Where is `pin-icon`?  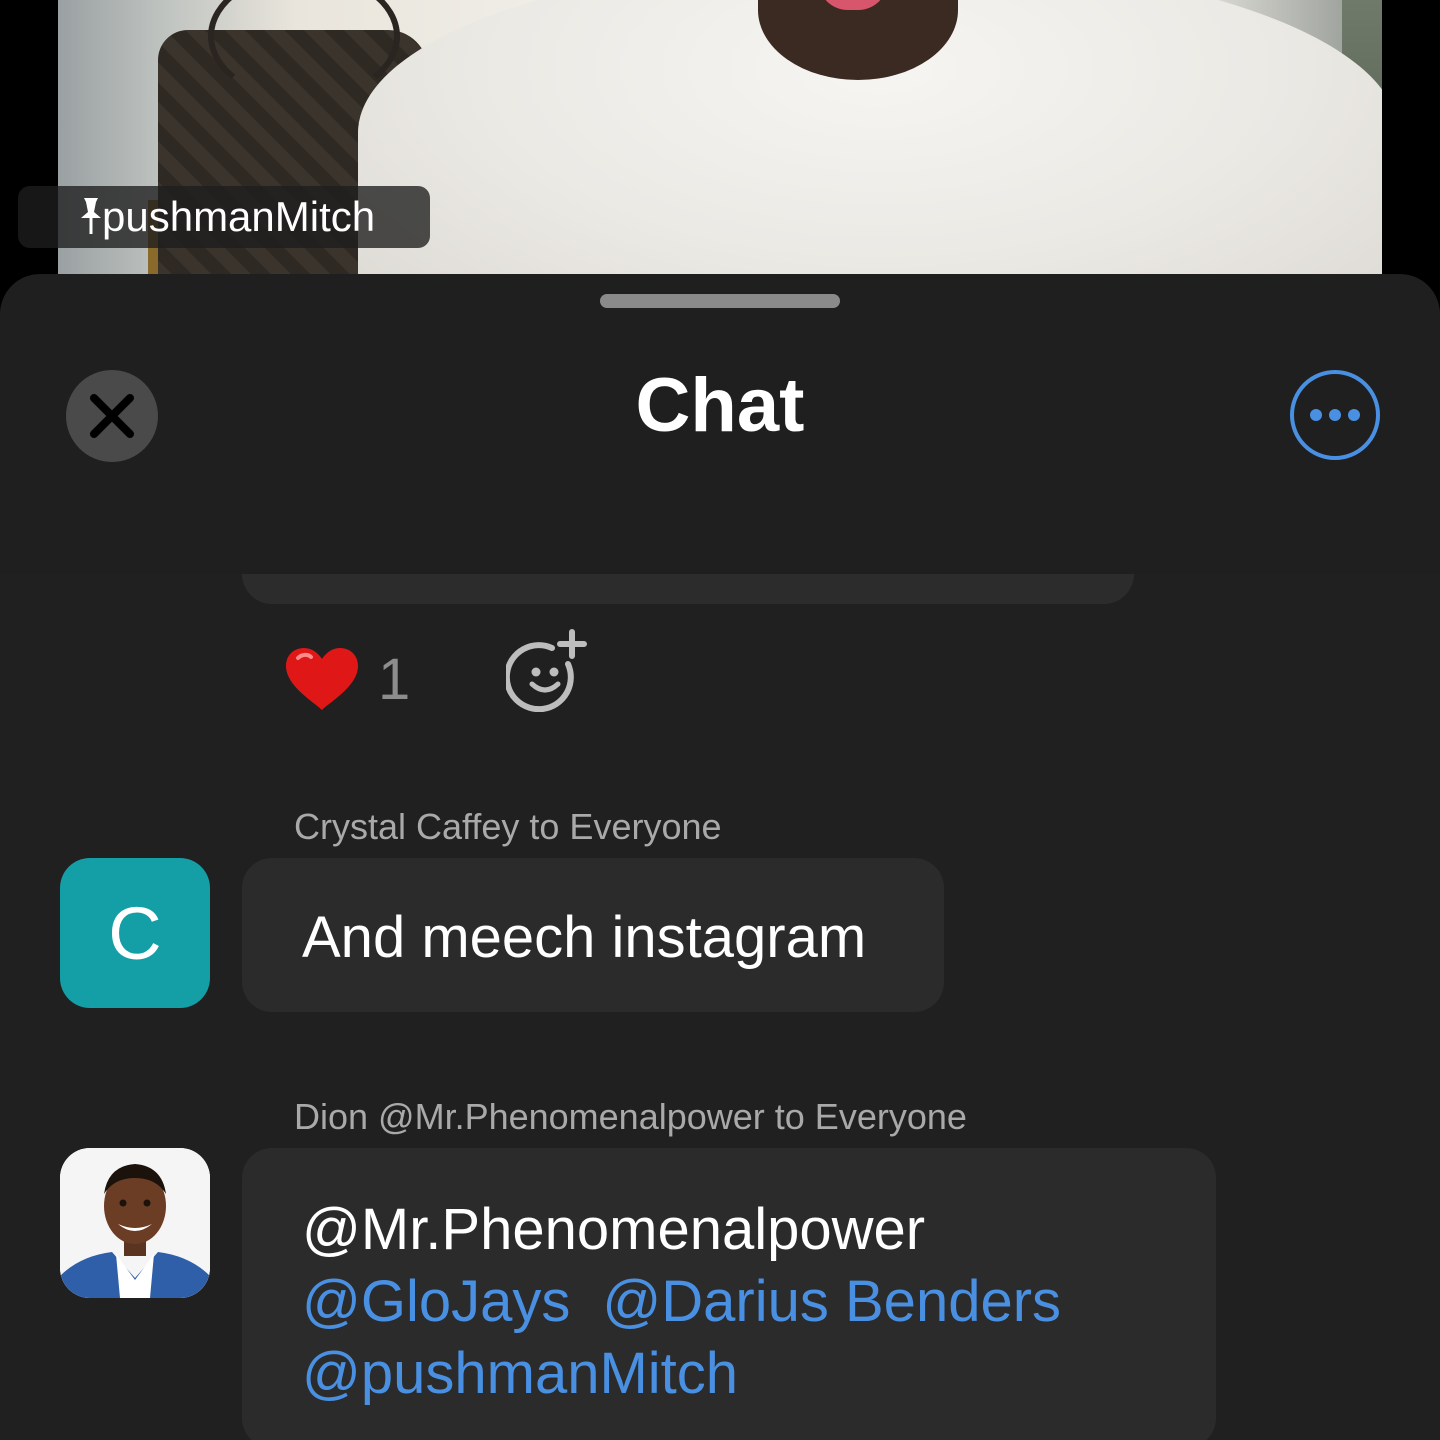
pin-icon is located at coordinates (91, 216).